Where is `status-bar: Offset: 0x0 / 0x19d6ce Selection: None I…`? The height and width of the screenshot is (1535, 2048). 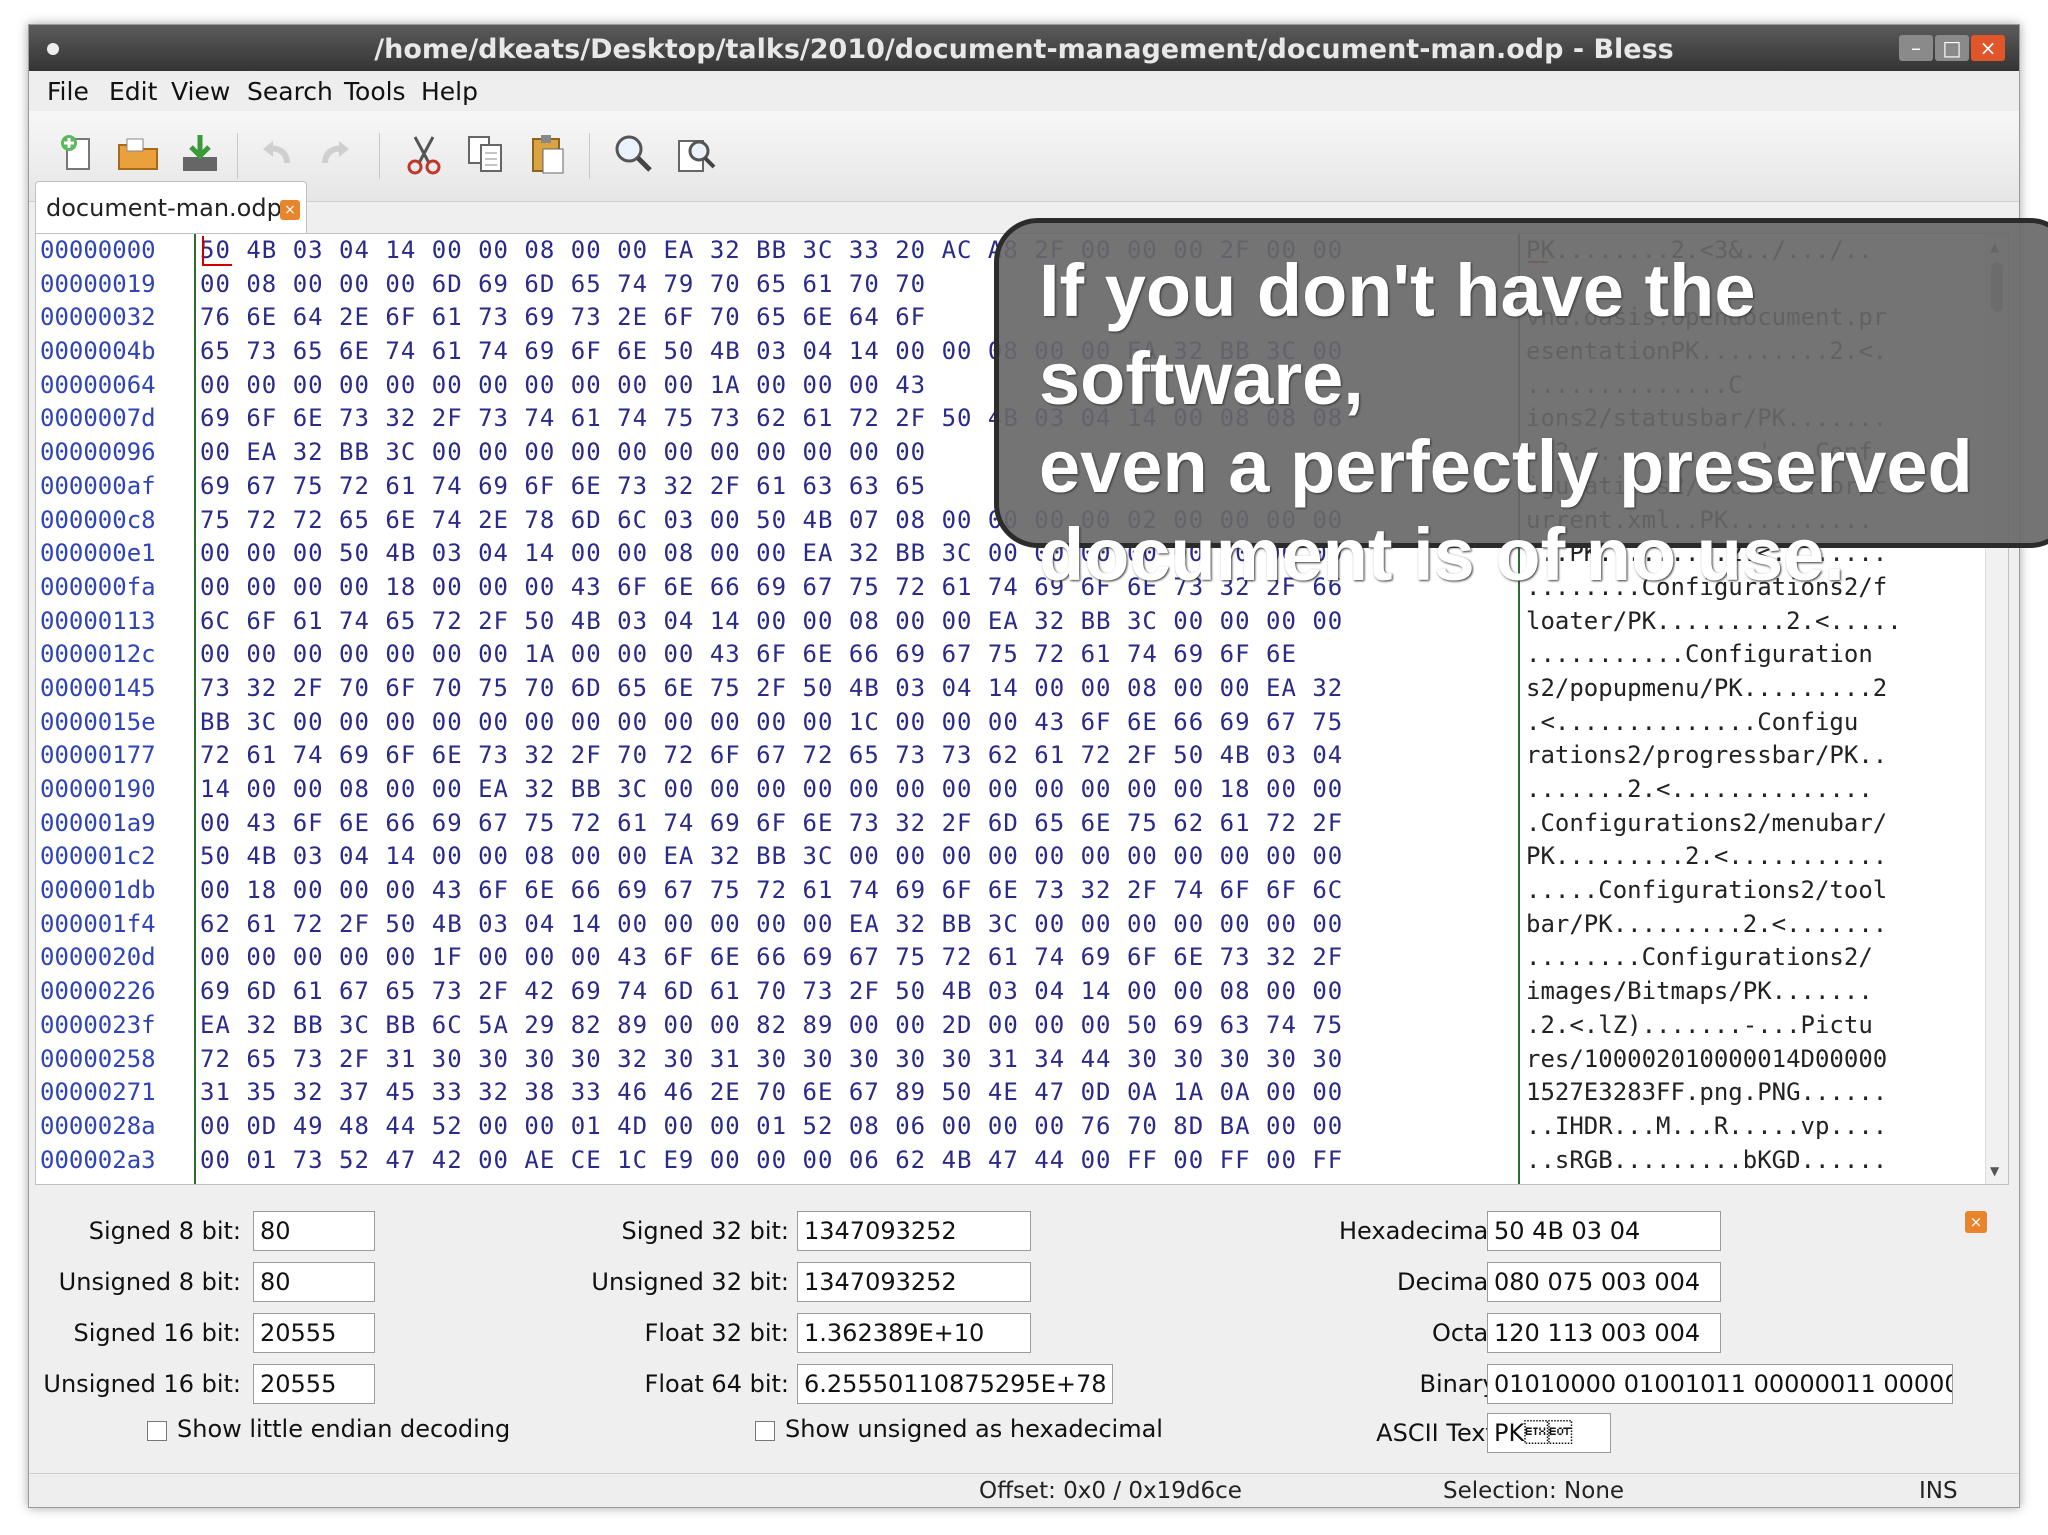 status-bar: Offset: 0x0 / 0x19d6ce Selection: None I… is located at coordinates (1024, 1490).